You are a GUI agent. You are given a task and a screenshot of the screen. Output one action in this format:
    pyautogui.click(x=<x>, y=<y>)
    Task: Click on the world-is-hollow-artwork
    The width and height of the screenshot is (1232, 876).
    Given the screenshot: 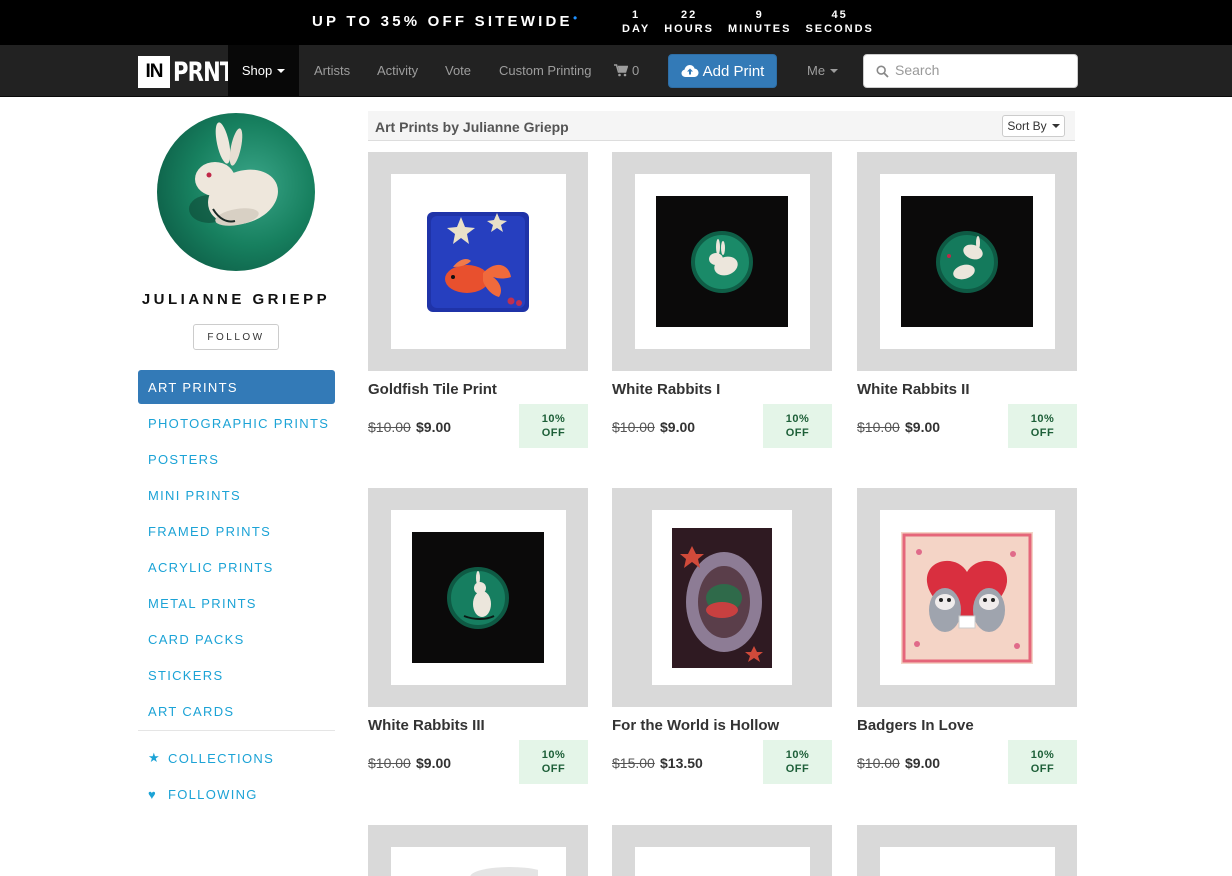 What is the action you would take?
    pyautogui.click(x=722, y=597)
    